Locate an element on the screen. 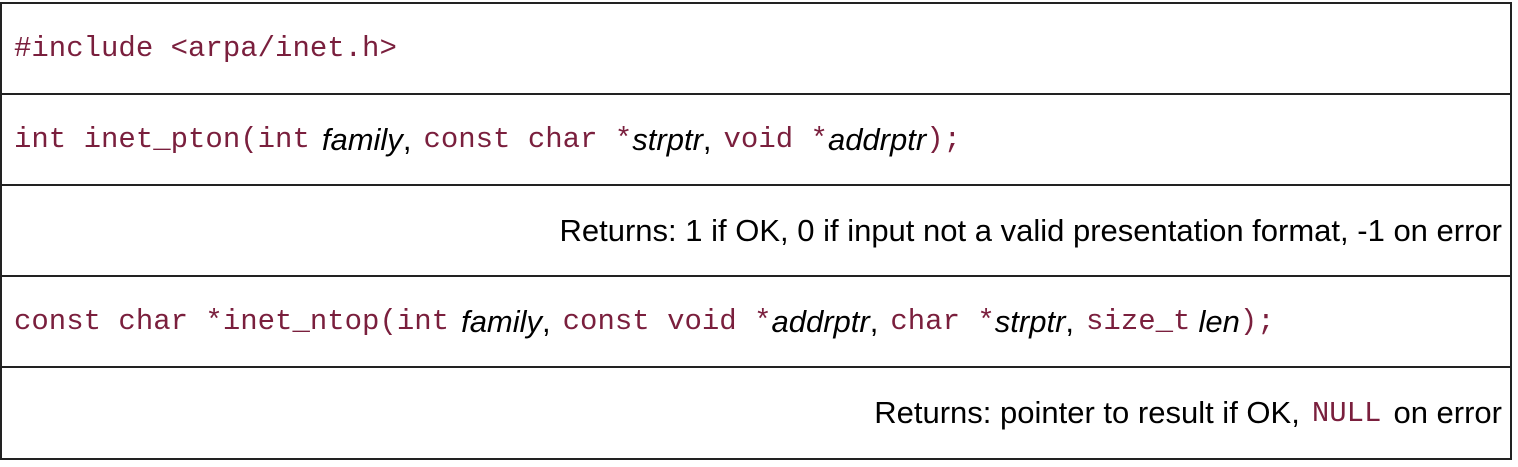  inet-ntop-returns-prefix: Returns: pointer to result if OK, is located at coordinates (1087, 412).